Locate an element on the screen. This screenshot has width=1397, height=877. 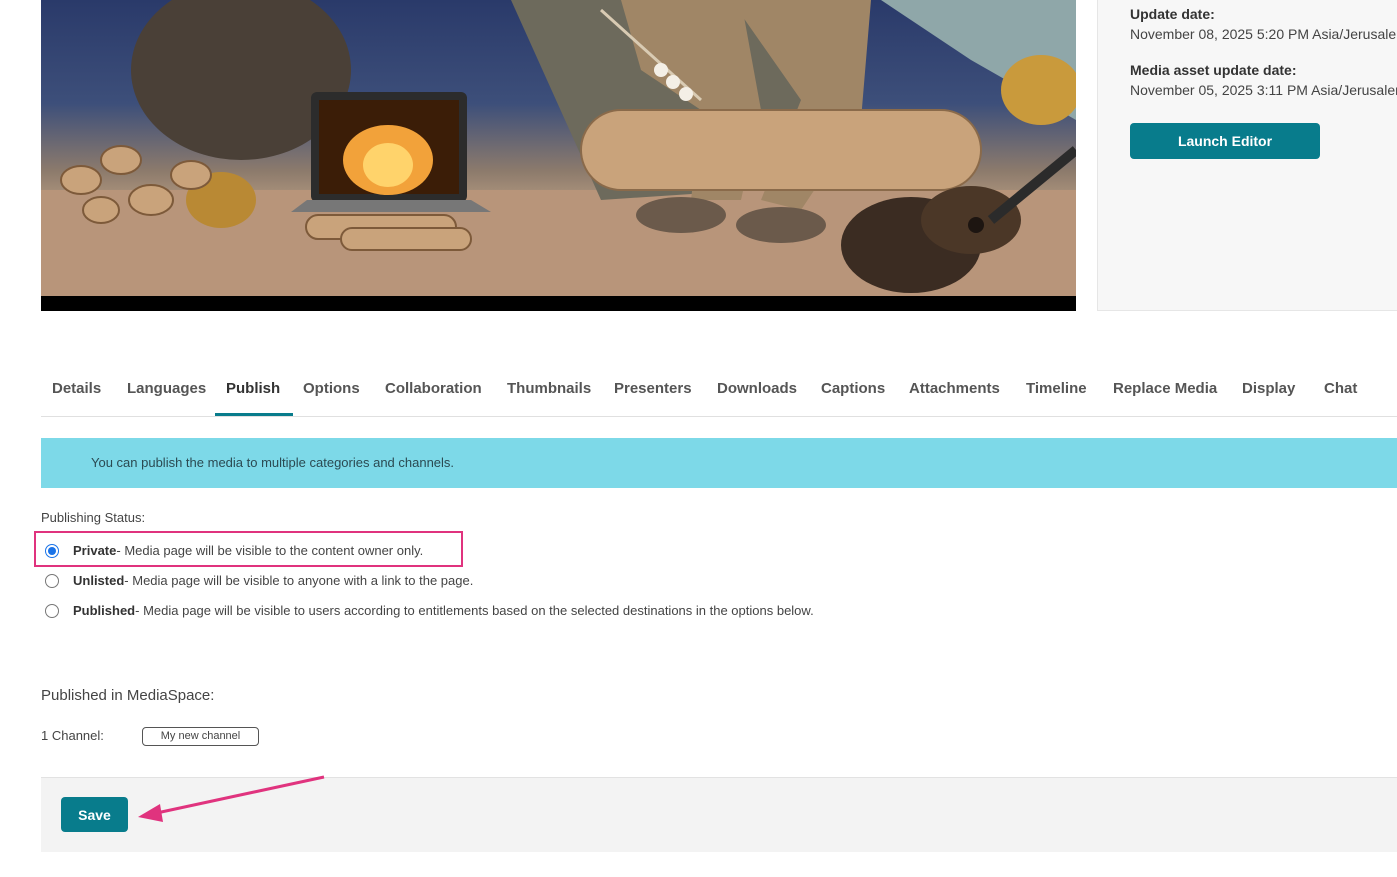
private-radio-button is located at coordinates (52, 550).